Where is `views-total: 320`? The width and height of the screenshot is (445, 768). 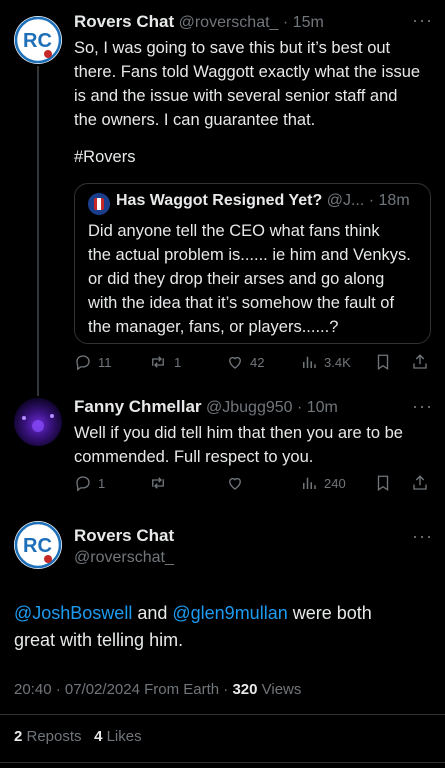 views-total: 320 is located at coordinates (245, 689).